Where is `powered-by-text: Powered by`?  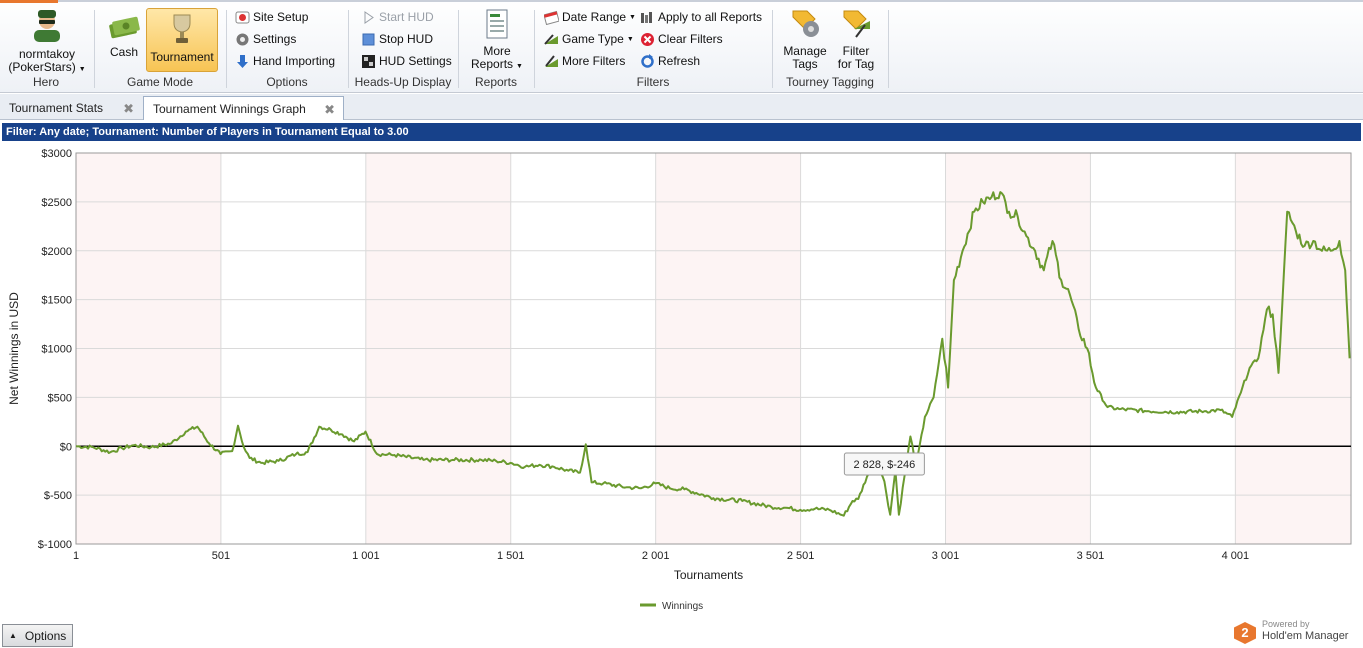 powered-by-text: Powered by is located at coordinates (1286, 624).